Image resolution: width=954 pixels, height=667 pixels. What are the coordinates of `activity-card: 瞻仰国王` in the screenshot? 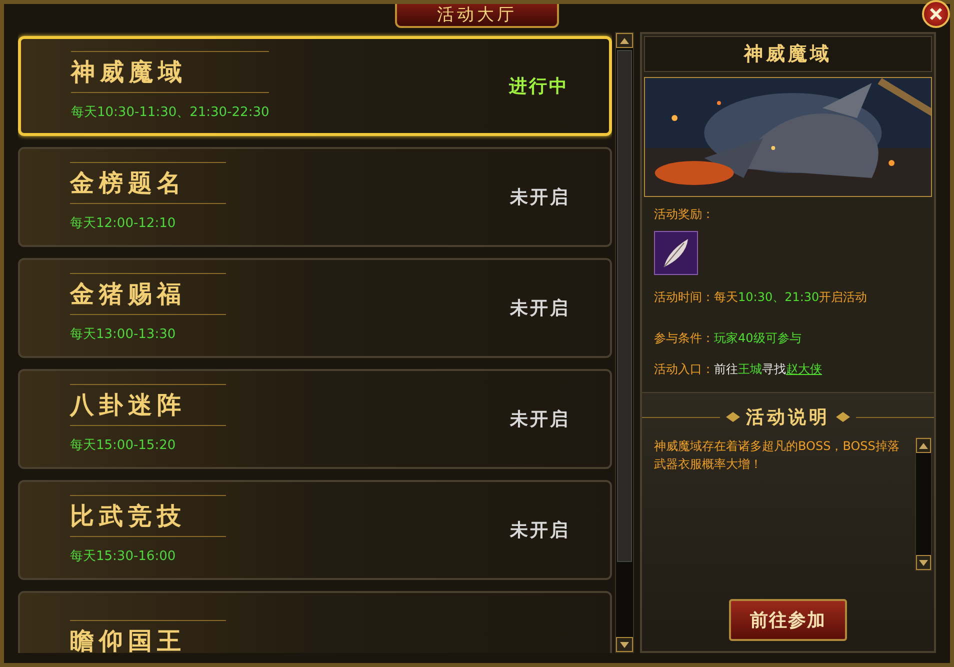 It's located at (315, 622).